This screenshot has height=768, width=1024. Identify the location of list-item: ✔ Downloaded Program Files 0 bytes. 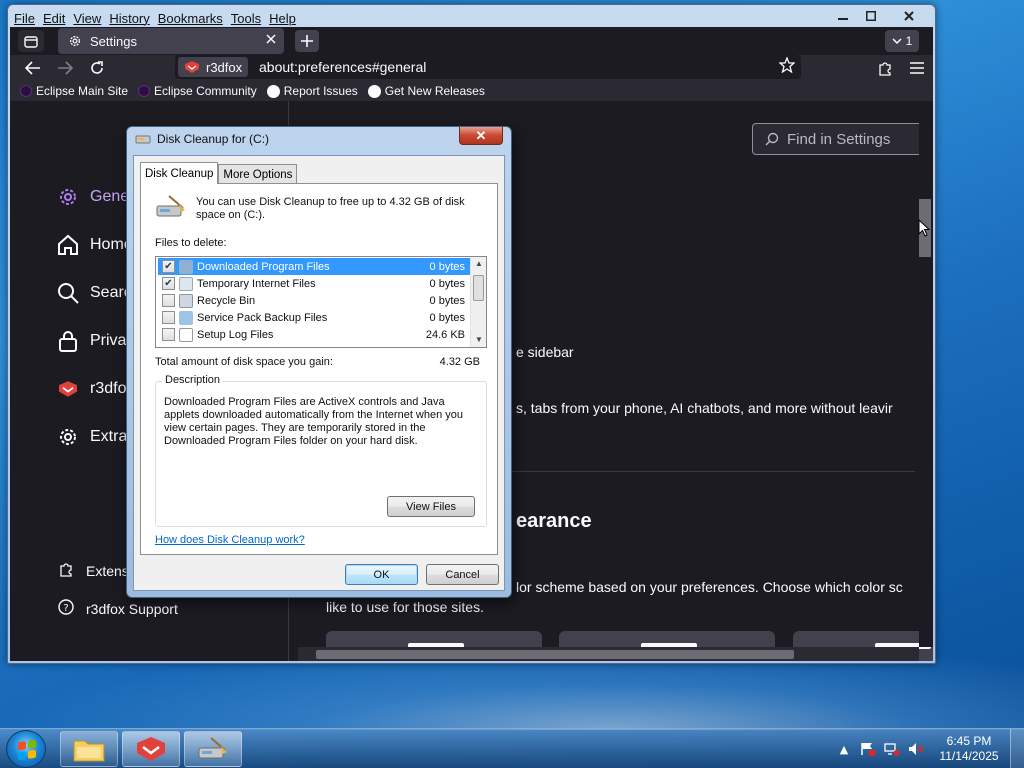
(314, 266).